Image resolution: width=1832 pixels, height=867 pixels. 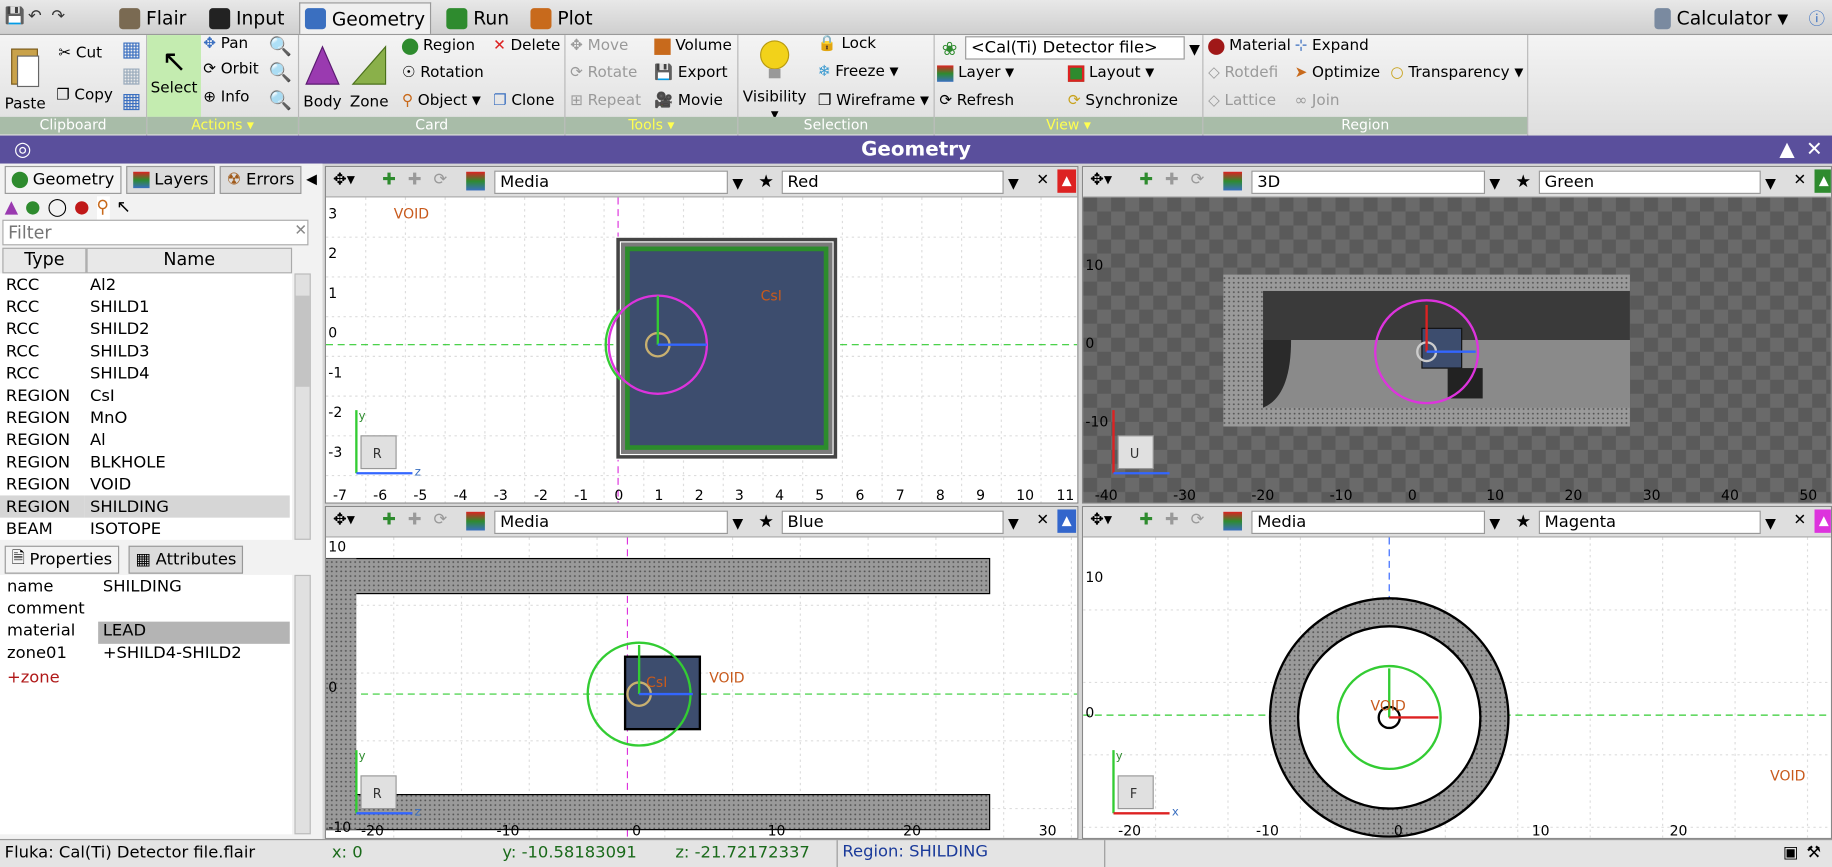 I want to click on export-button: 💾 Export, so click(x=690, y=73).